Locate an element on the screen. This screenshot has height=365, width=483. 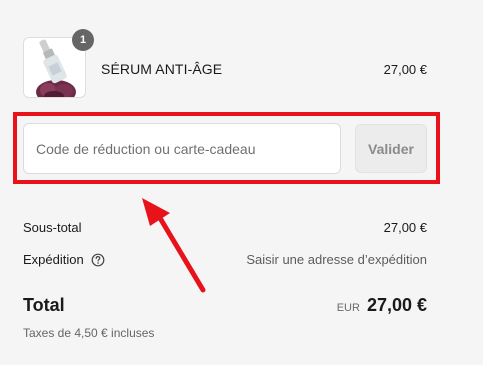
shipping-row: Expédition is located at coordinates (64, 259).